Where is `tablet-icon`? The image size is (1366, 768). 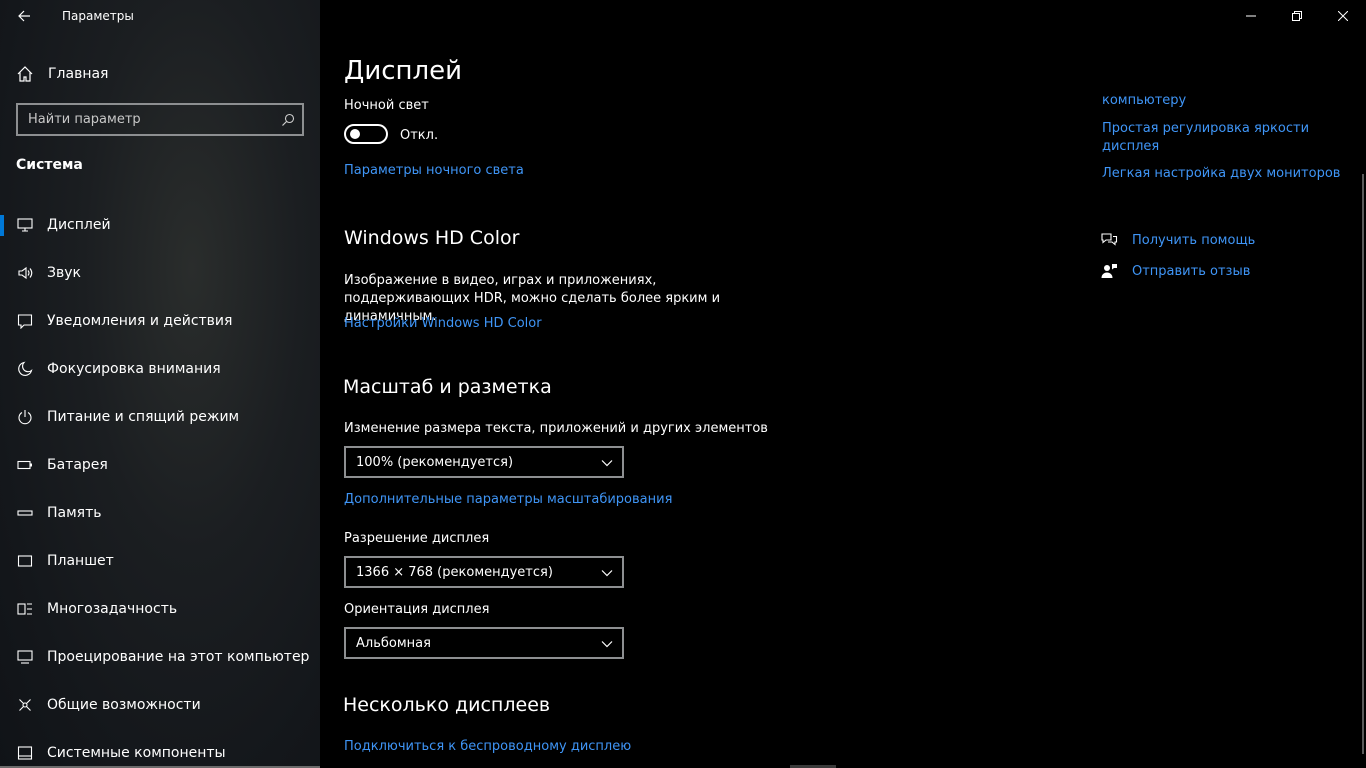
tablet-icon is located at coordinates (25, 561).